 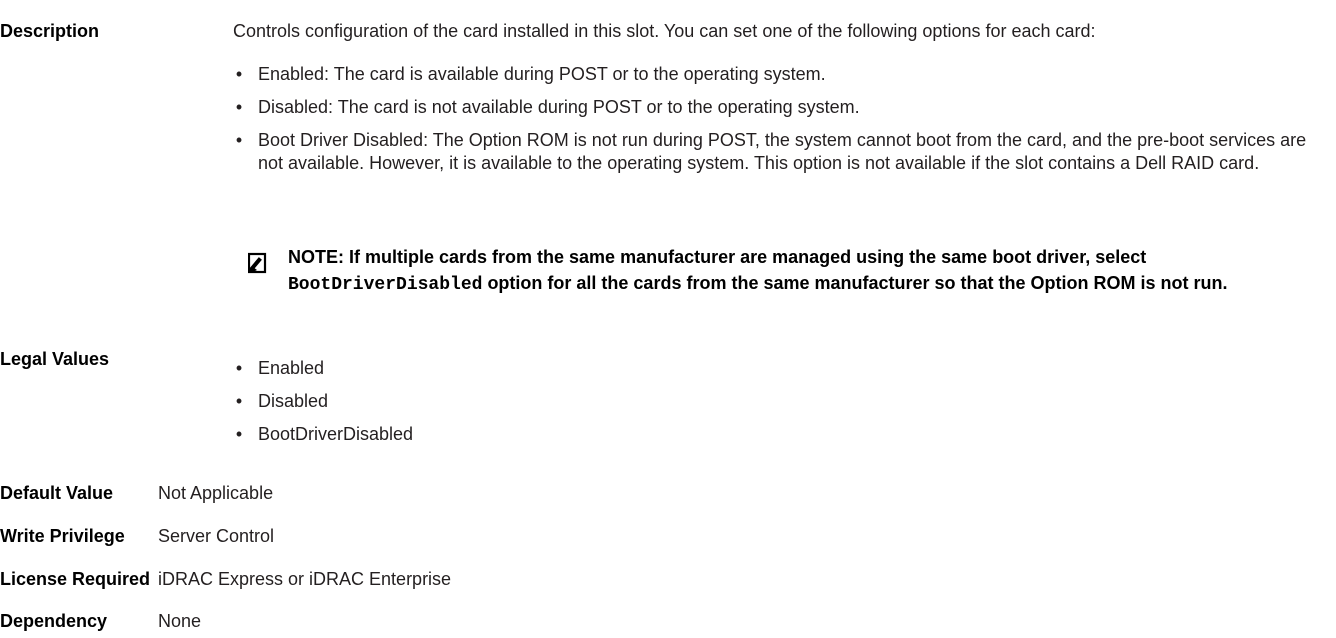 What do you see at coordinates (57, 493) in the screenshot?
I see `default-value-label: Default Value` at bounding box center [57, 493].